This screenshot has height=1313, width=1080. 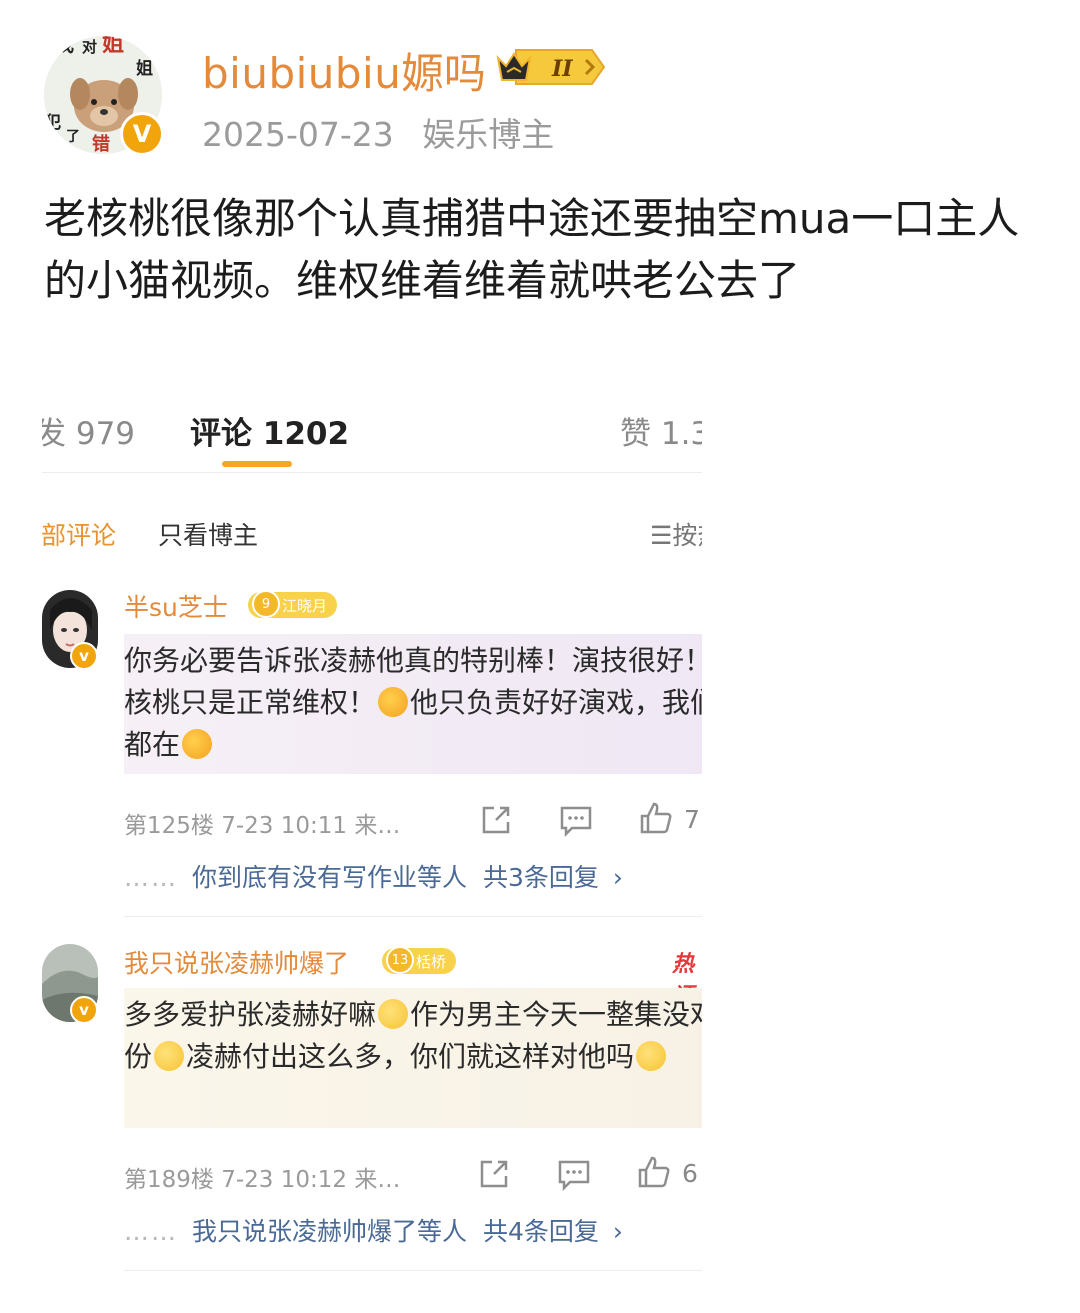 What do you see at coordinates (79, 534) in the screenshot?
I see `filter-all-comments: 全部评论` at bounding box center [79, 534].